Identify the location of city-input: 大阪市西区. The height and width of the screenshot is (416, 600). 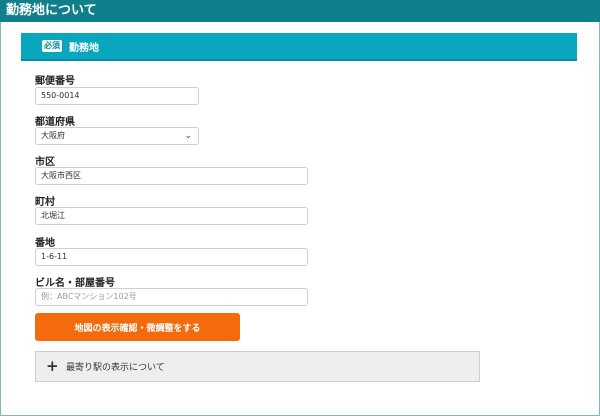
(171, 176).